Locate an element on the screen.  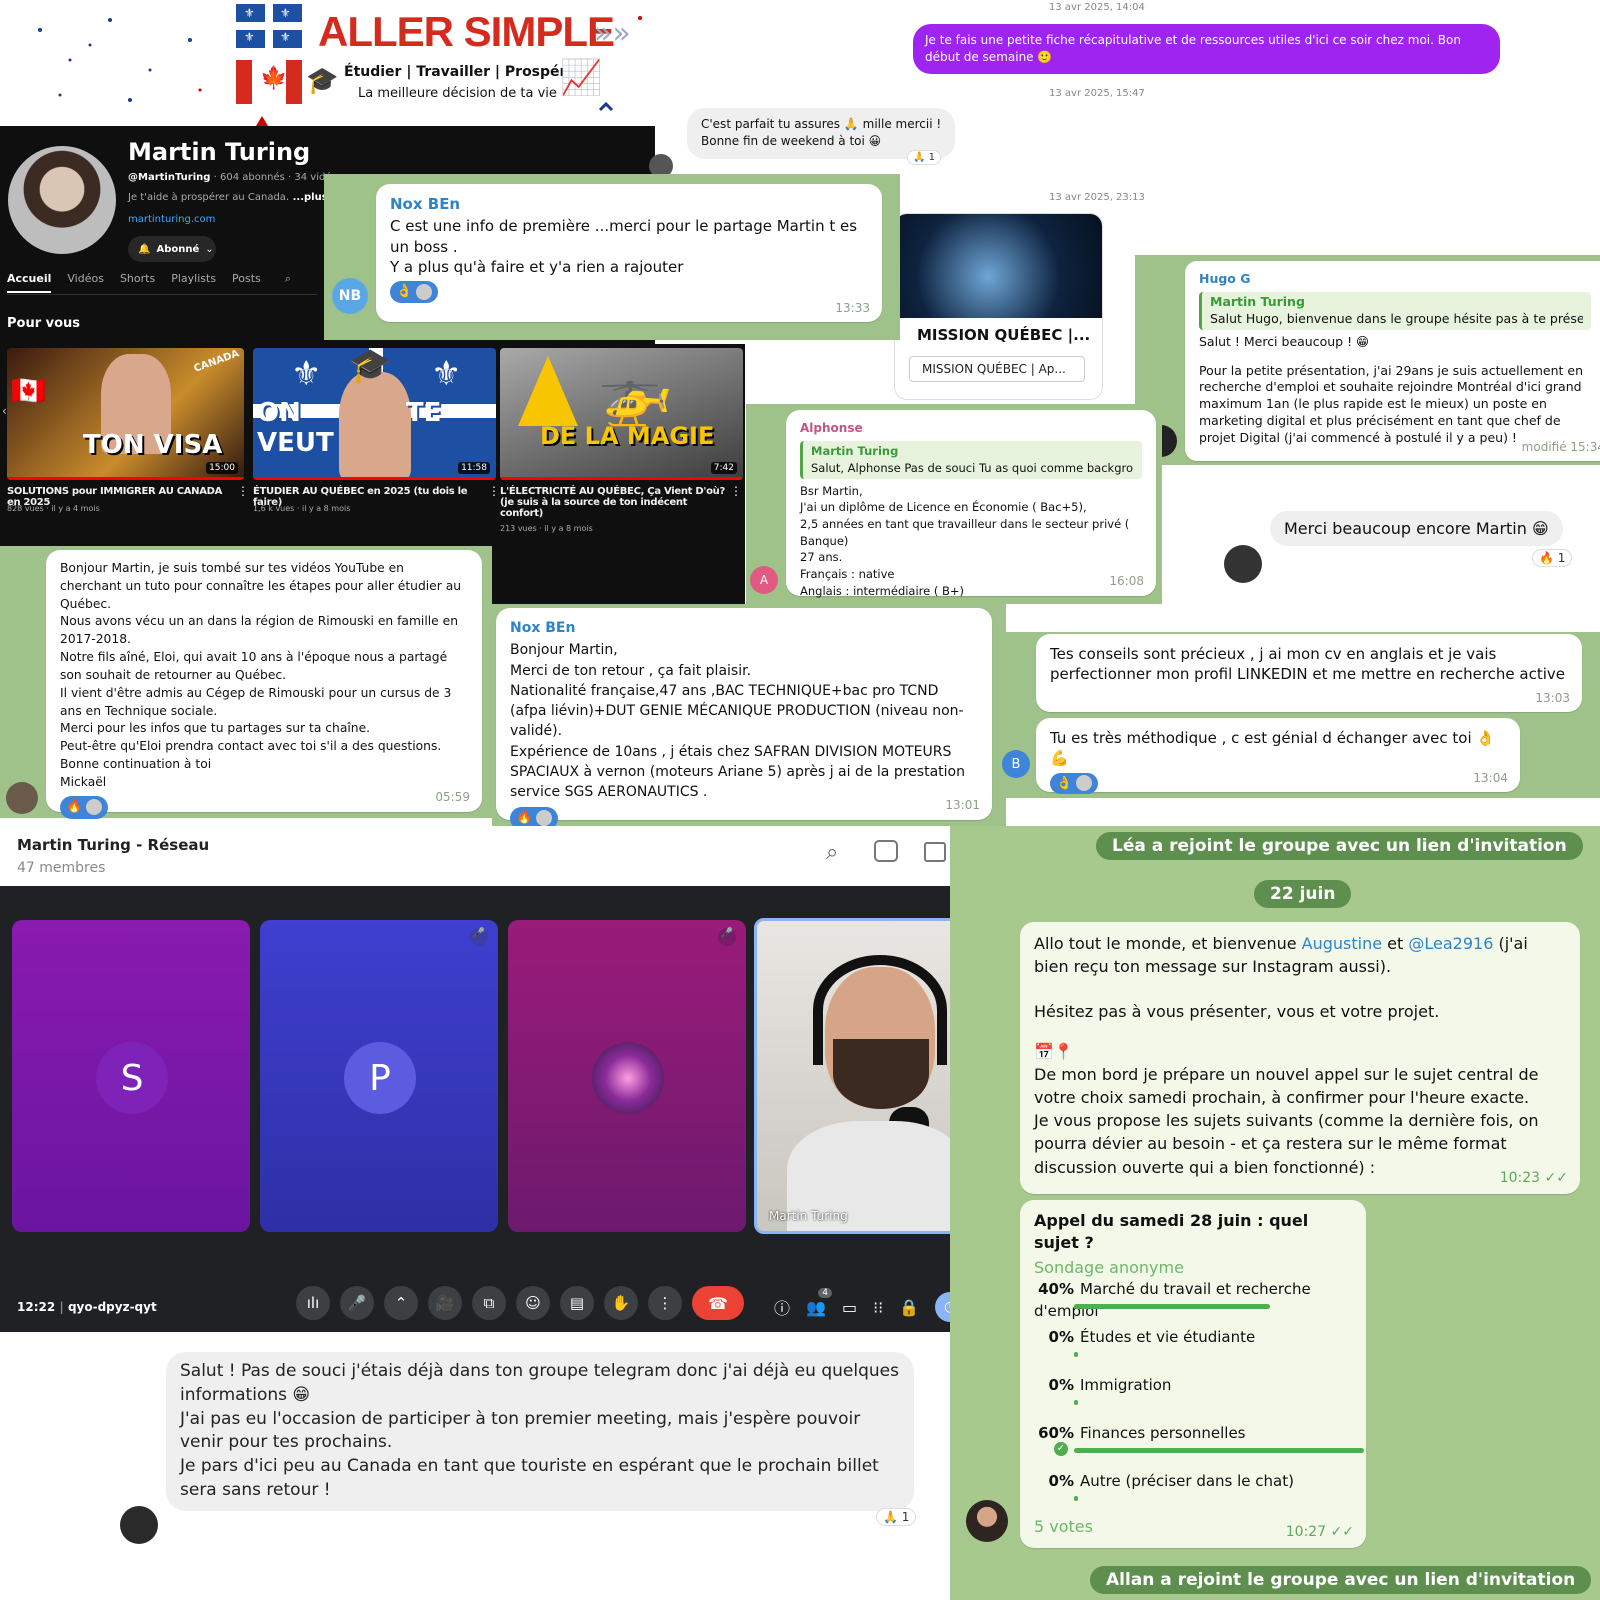
mention-link: Augustine is located at coordinates (1342, 943).